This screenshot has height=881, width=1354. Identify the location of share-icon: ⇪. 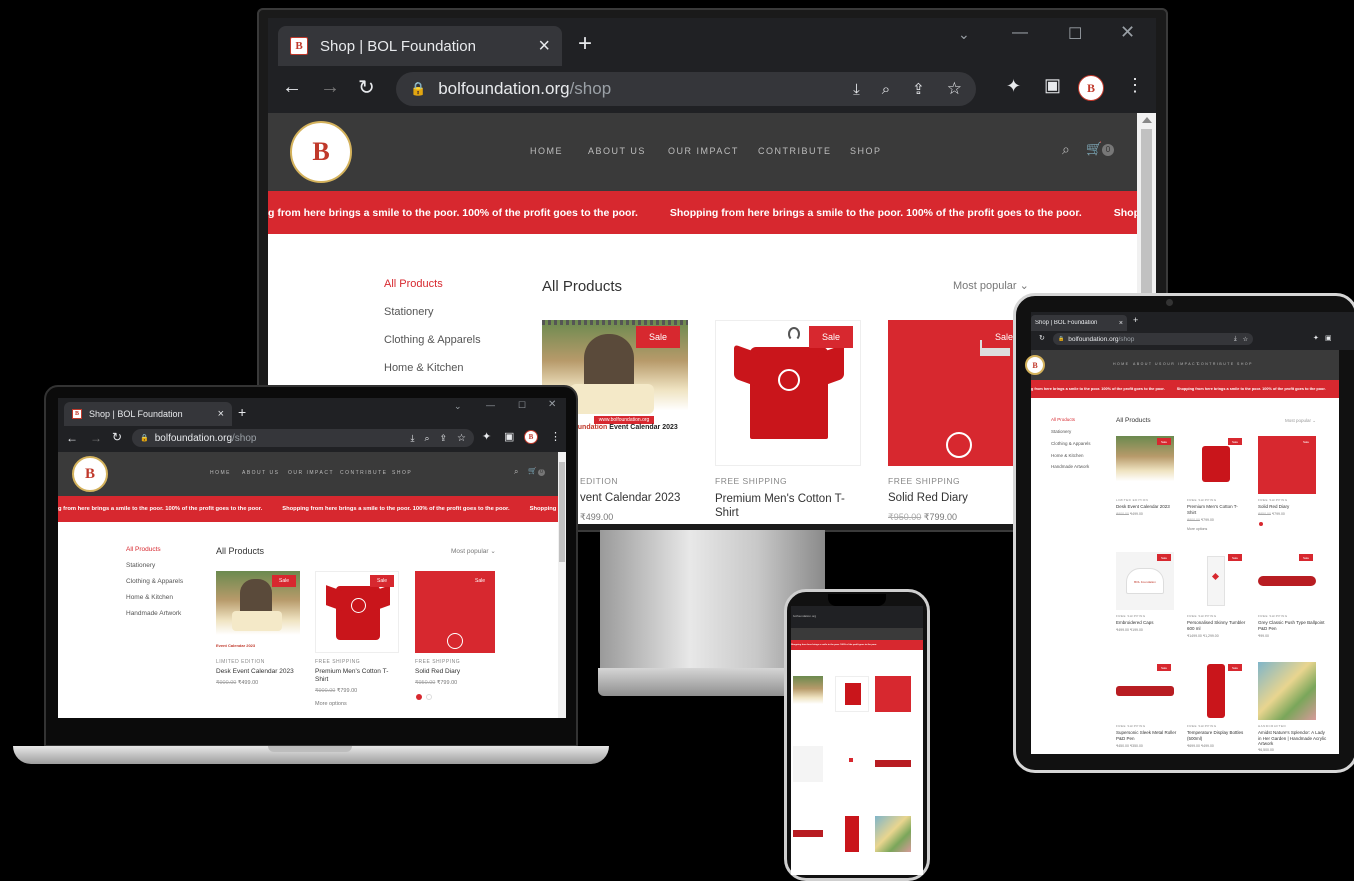
(918, 89).